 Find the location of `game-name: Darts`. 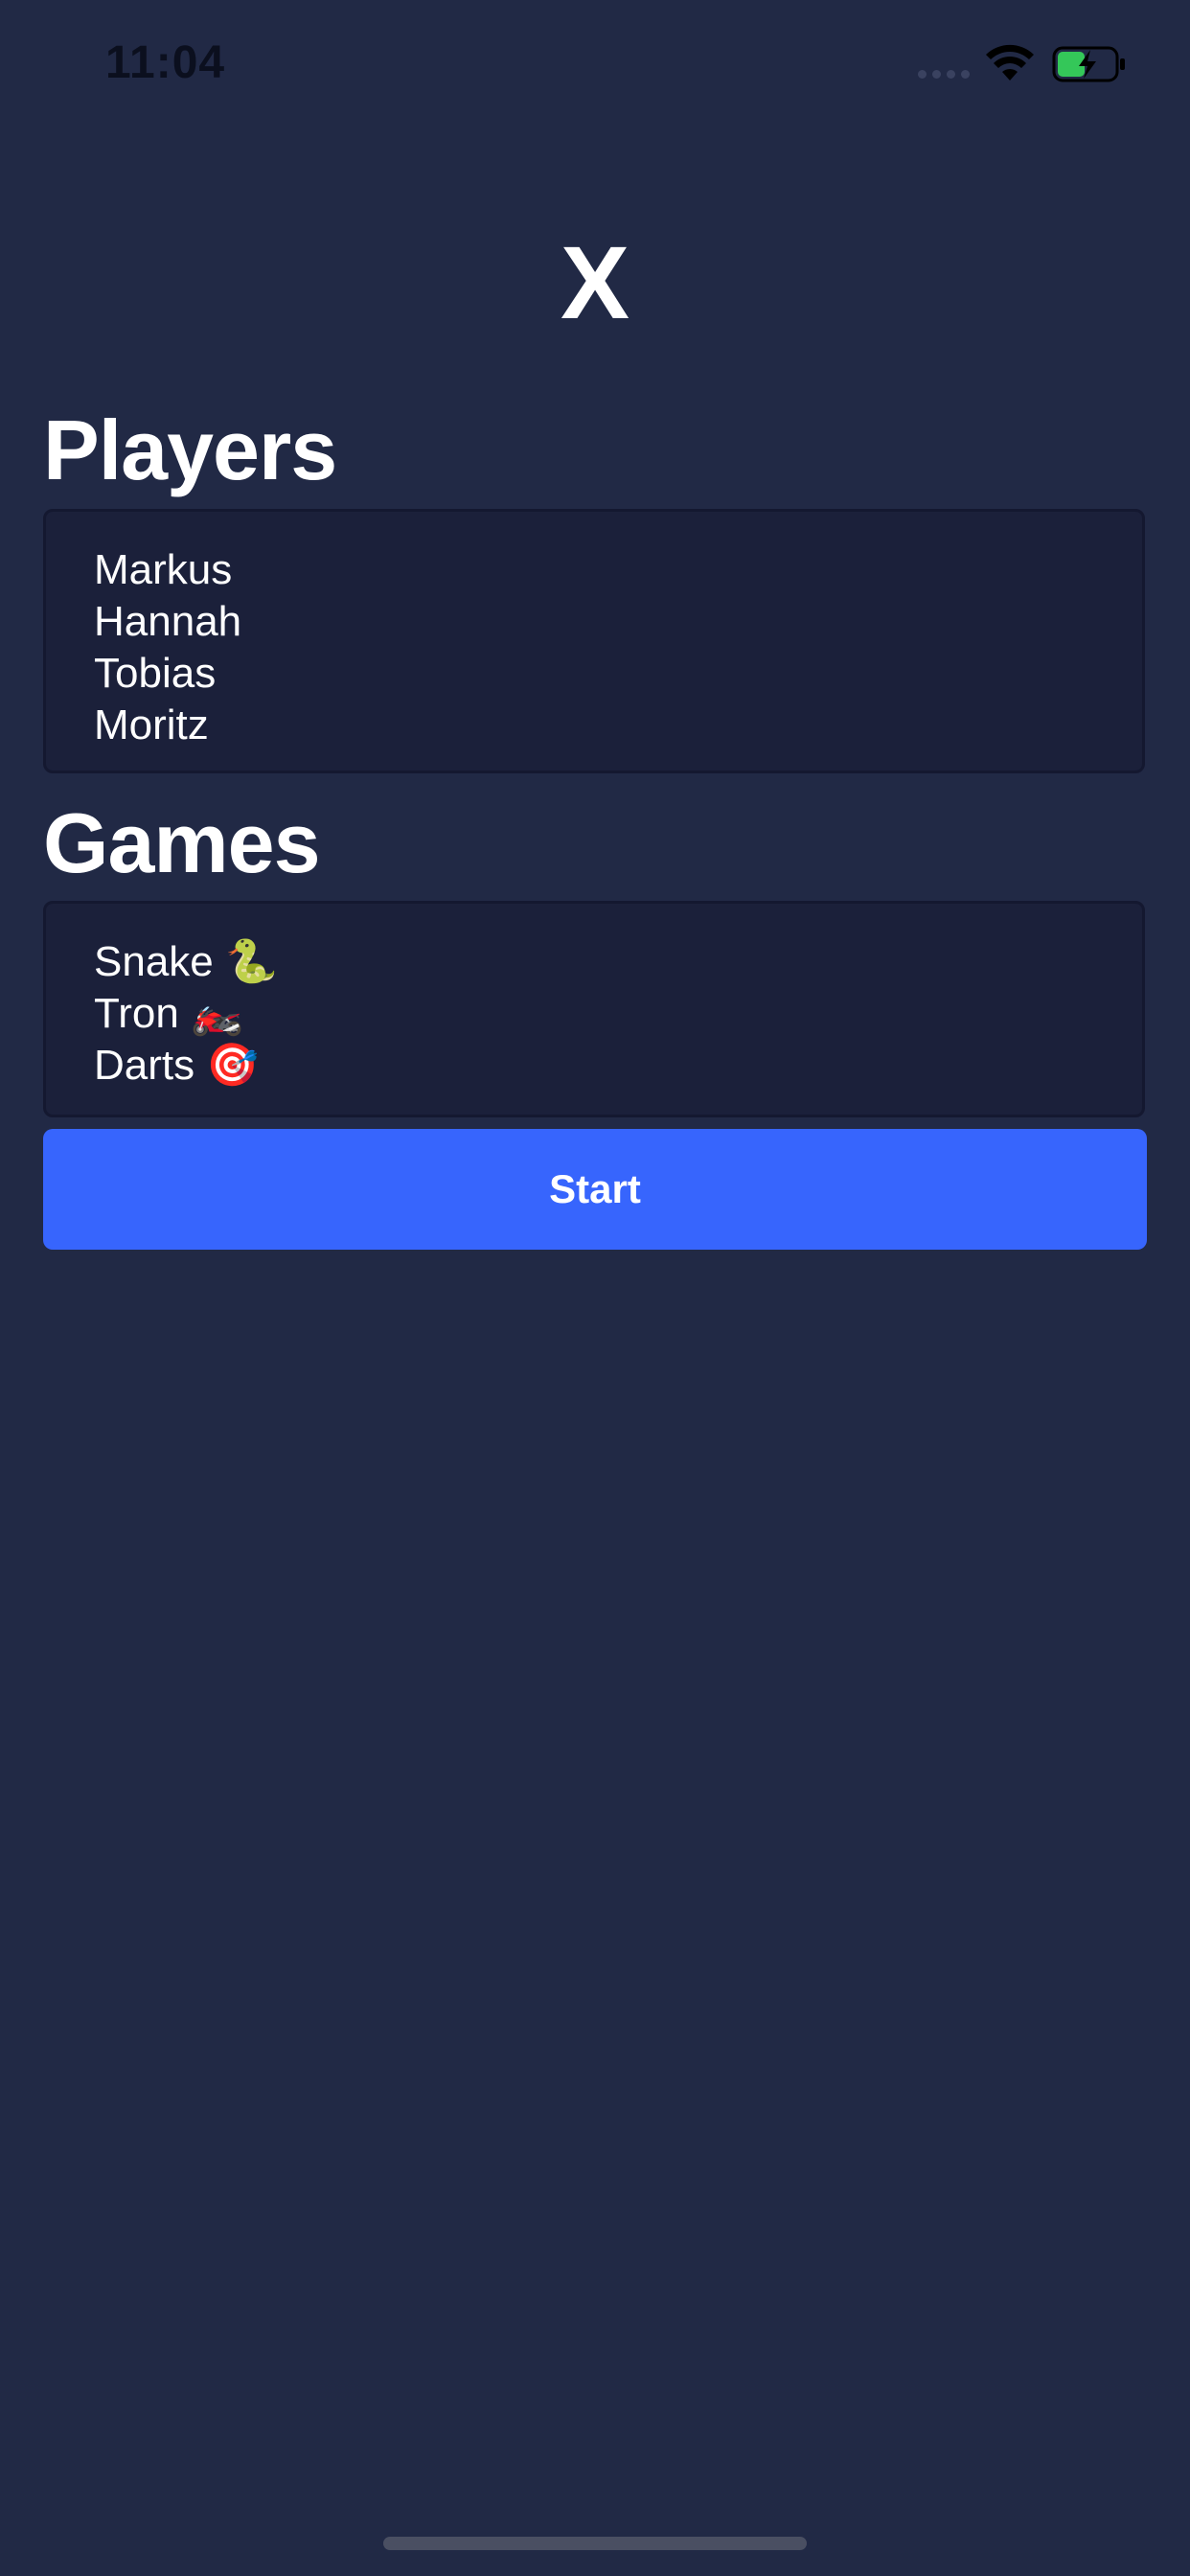

game-name: Darts is located at coordinates (144, 1065).